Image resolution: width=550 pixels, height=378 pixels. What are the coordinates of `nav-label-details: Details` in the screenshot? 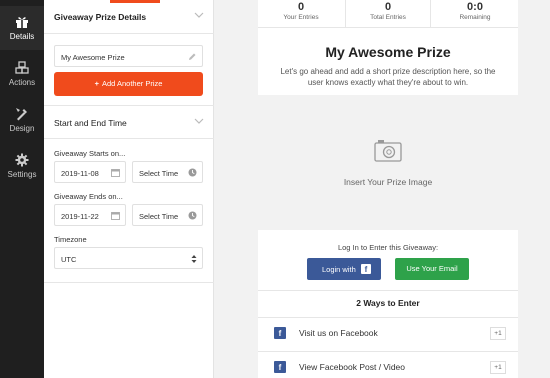 It's located at (22, 36).